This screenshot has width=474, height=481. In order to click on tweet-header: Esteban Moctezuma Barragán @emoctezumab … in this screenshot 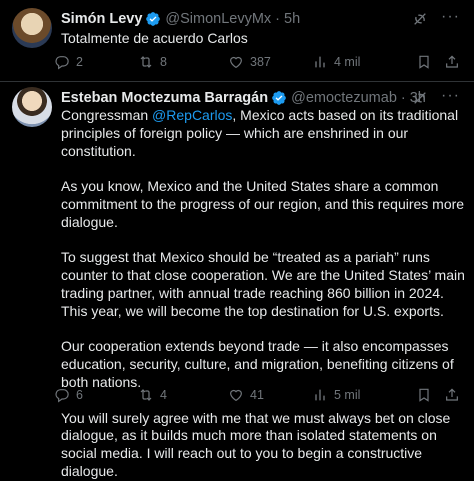, I will do `click(261, 98)`.